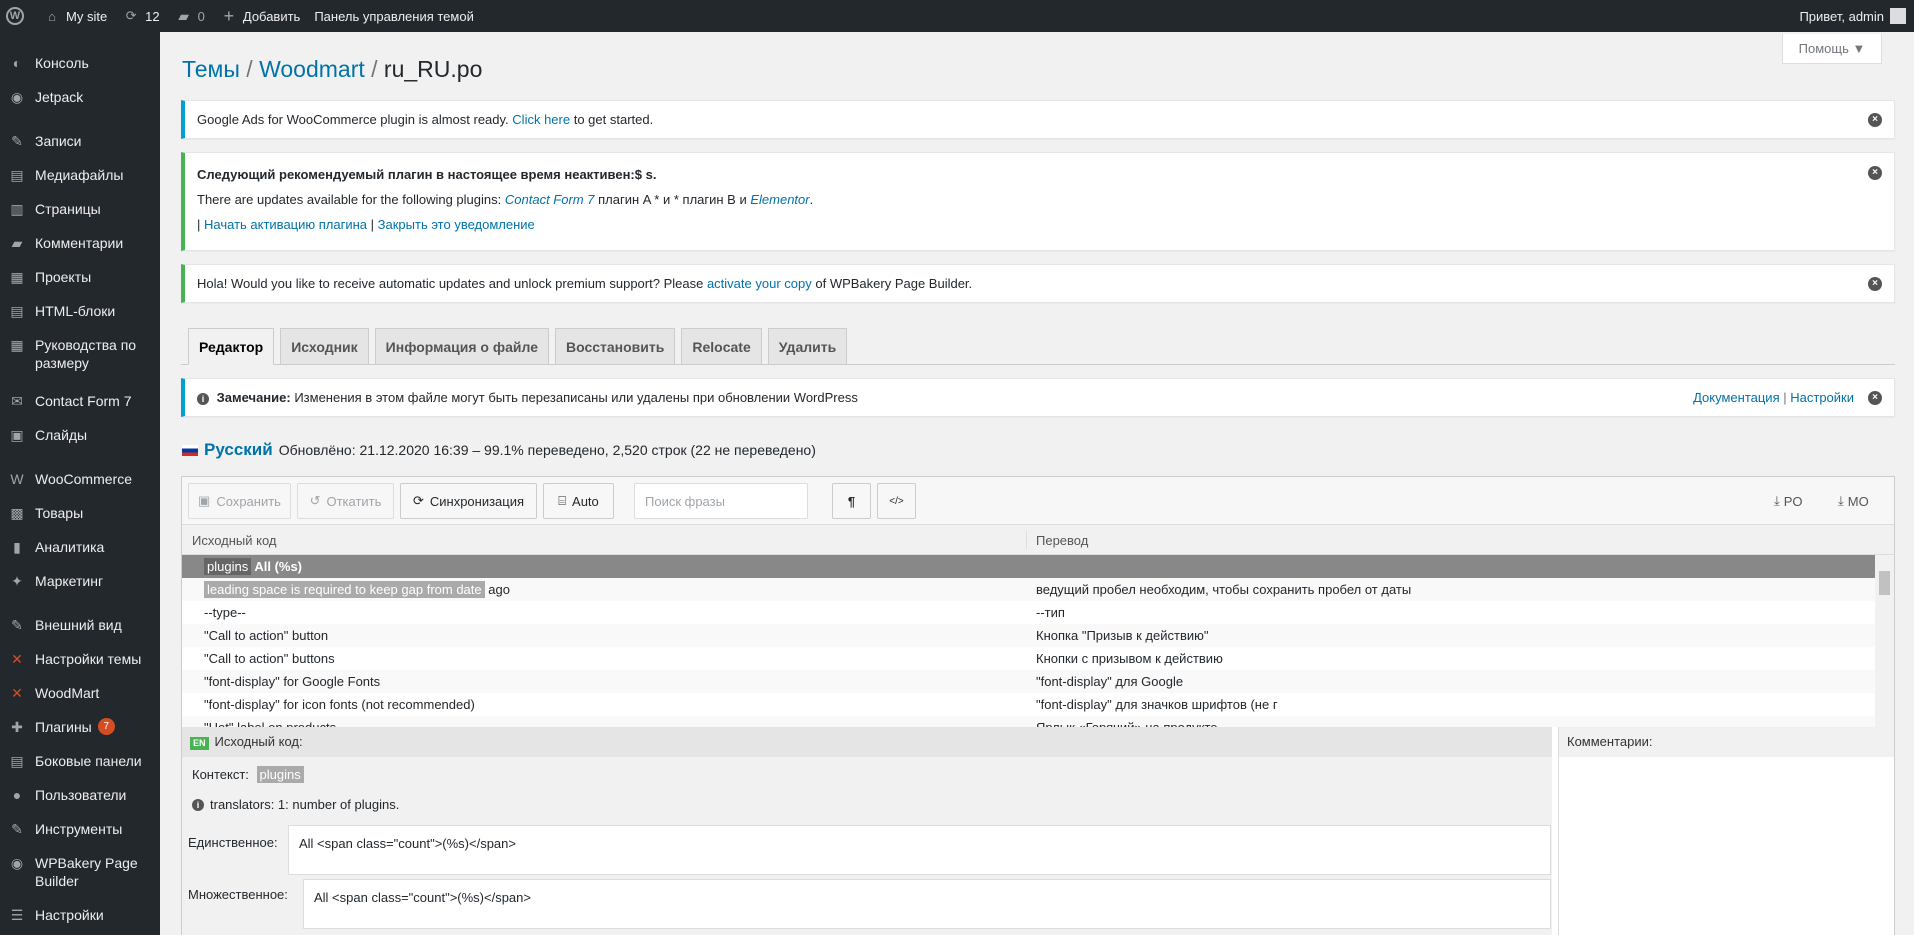  I want to click on tab-4: Relocate, so click(721, 346).